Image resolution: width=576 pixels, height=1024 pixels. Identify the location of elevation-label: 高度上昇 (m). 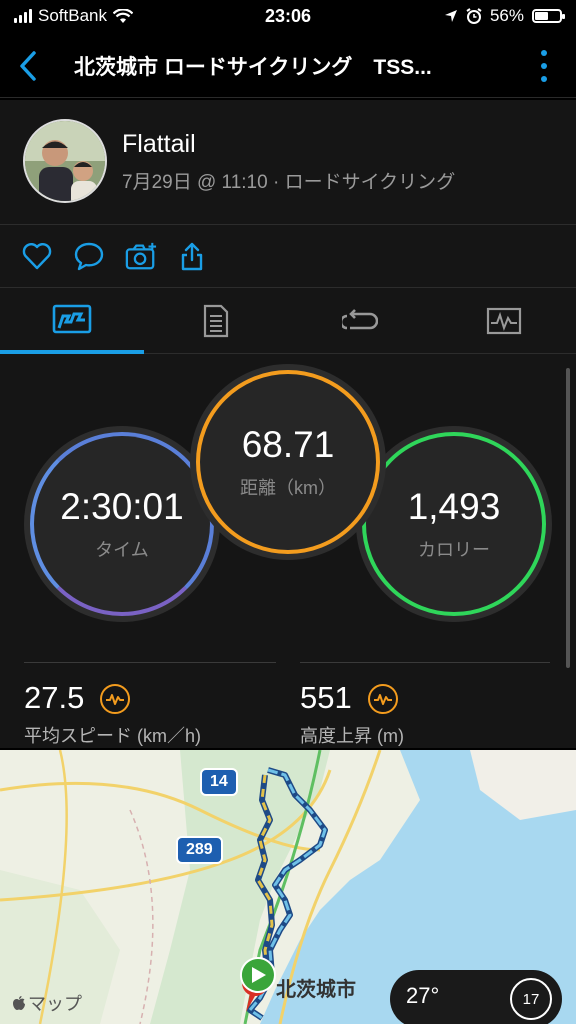
(352, 736).